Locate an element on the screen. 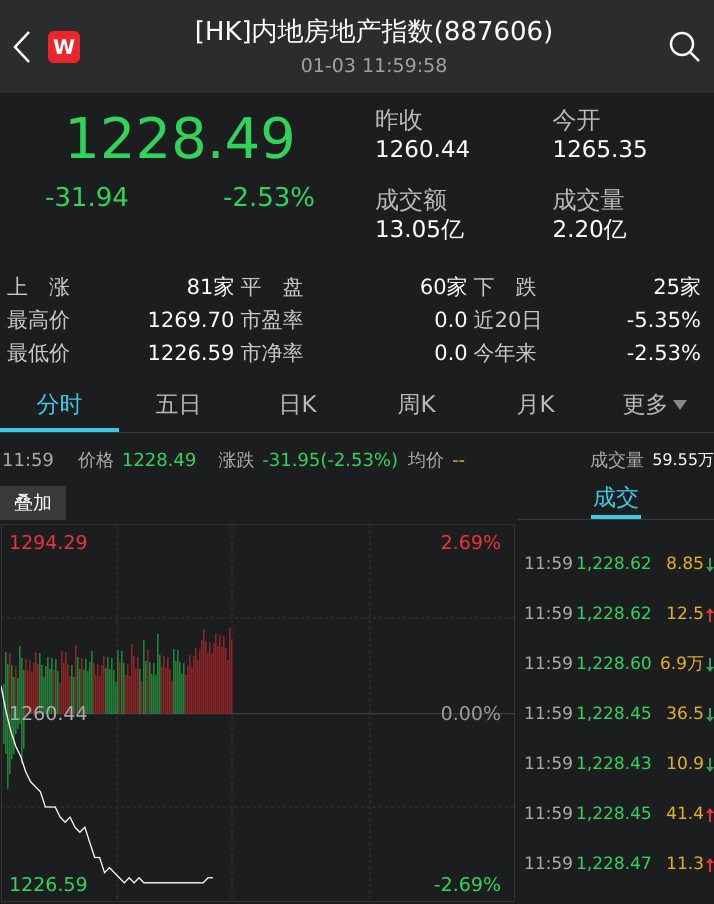 This screenshot has height=904, width=714. chart-tab: 周K is located at coordinates (416, 407).